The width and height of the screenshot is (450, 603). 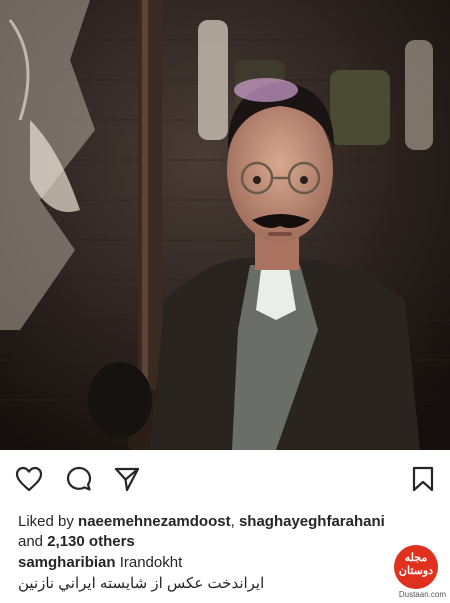 What do you see at coordinates (416, 564) in the screenshot?
I see `watermark-brand: مجله دوستان` at bounding box center [416, 564].